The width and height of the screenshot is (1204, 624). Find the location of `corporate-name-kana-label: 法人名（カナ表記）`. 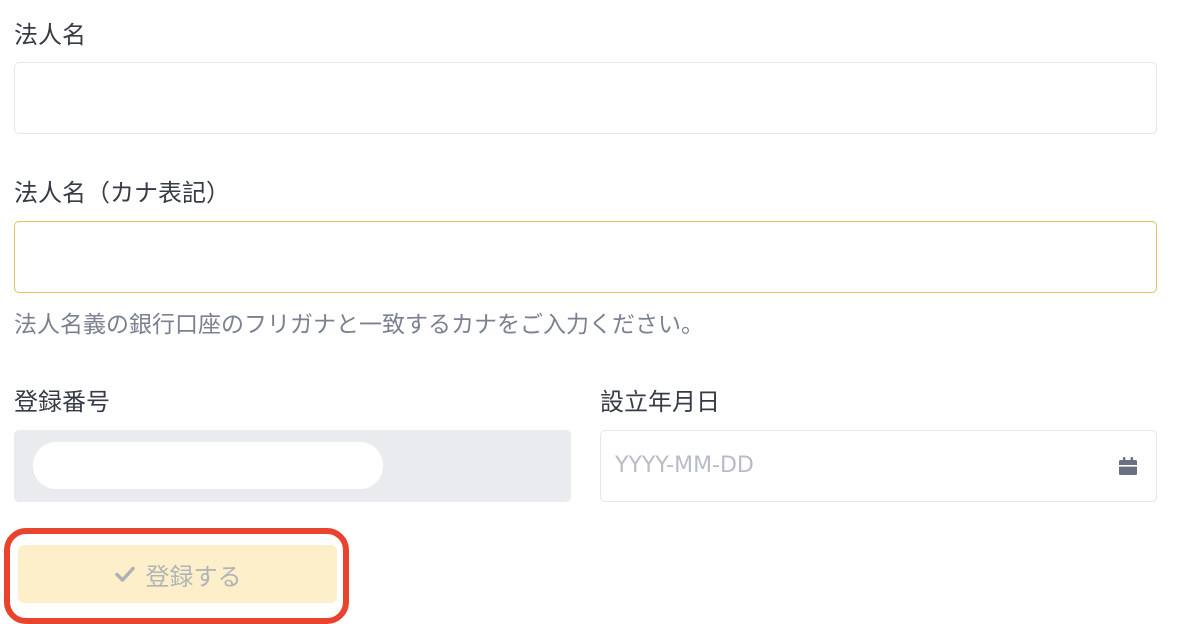

corporate-name-kana-label: 法人名（カナ表記） is located at coordinates (122, 193).